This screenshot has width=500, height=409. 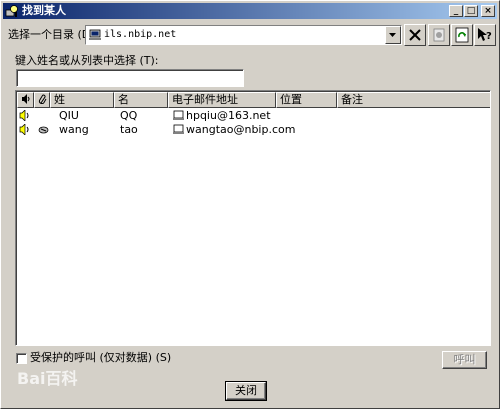 I want to click on window-title: 找到某人, so click(x=44, y=10).